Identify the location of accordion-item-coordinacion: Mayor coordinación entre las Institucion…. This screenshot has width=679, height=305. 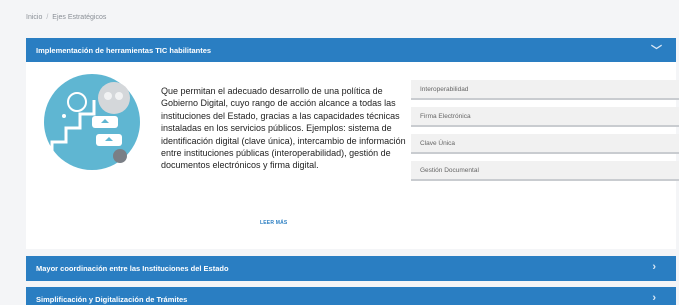
(351, 268).